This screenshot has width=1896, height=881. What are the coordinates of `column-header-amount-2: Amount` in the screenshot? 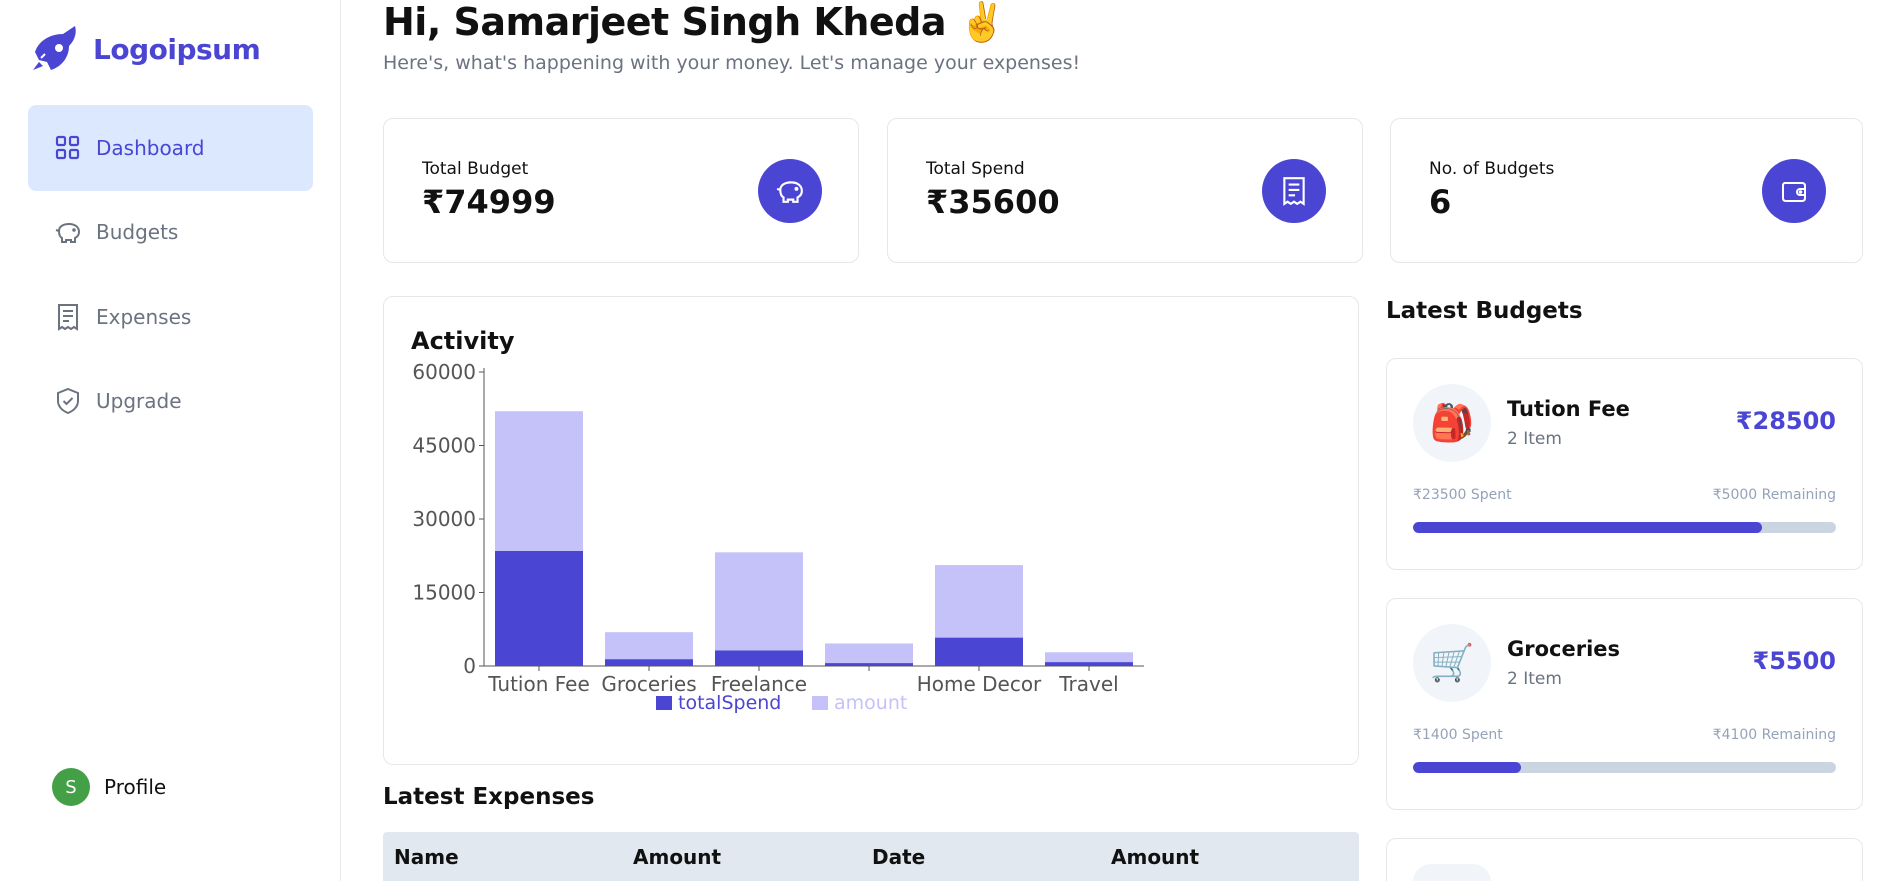 It's located at (1155, 856).